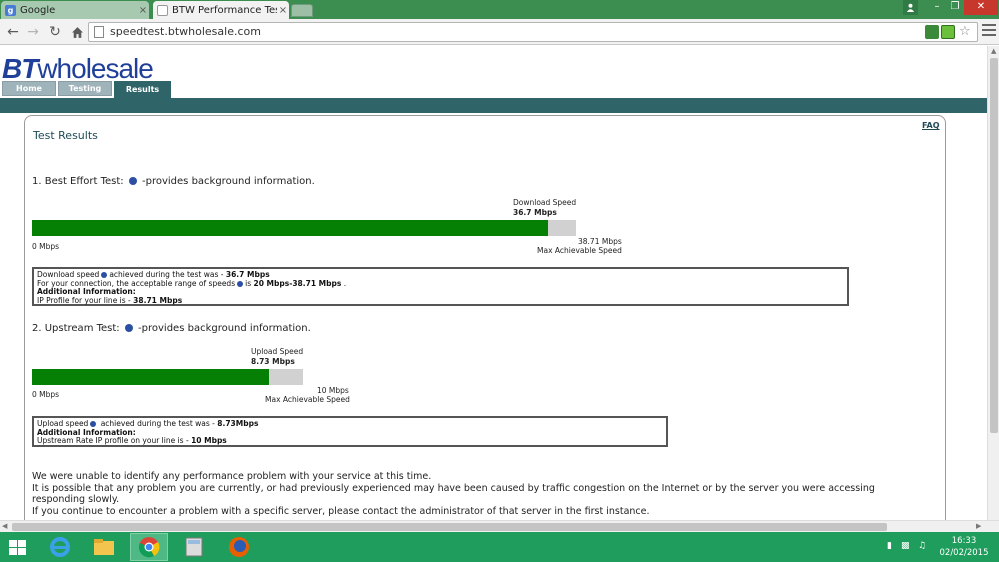  What do you see at coordinates (162, 10) in the screenshot?
I see `page-favicon-icon` at bounding box center [162, 10].